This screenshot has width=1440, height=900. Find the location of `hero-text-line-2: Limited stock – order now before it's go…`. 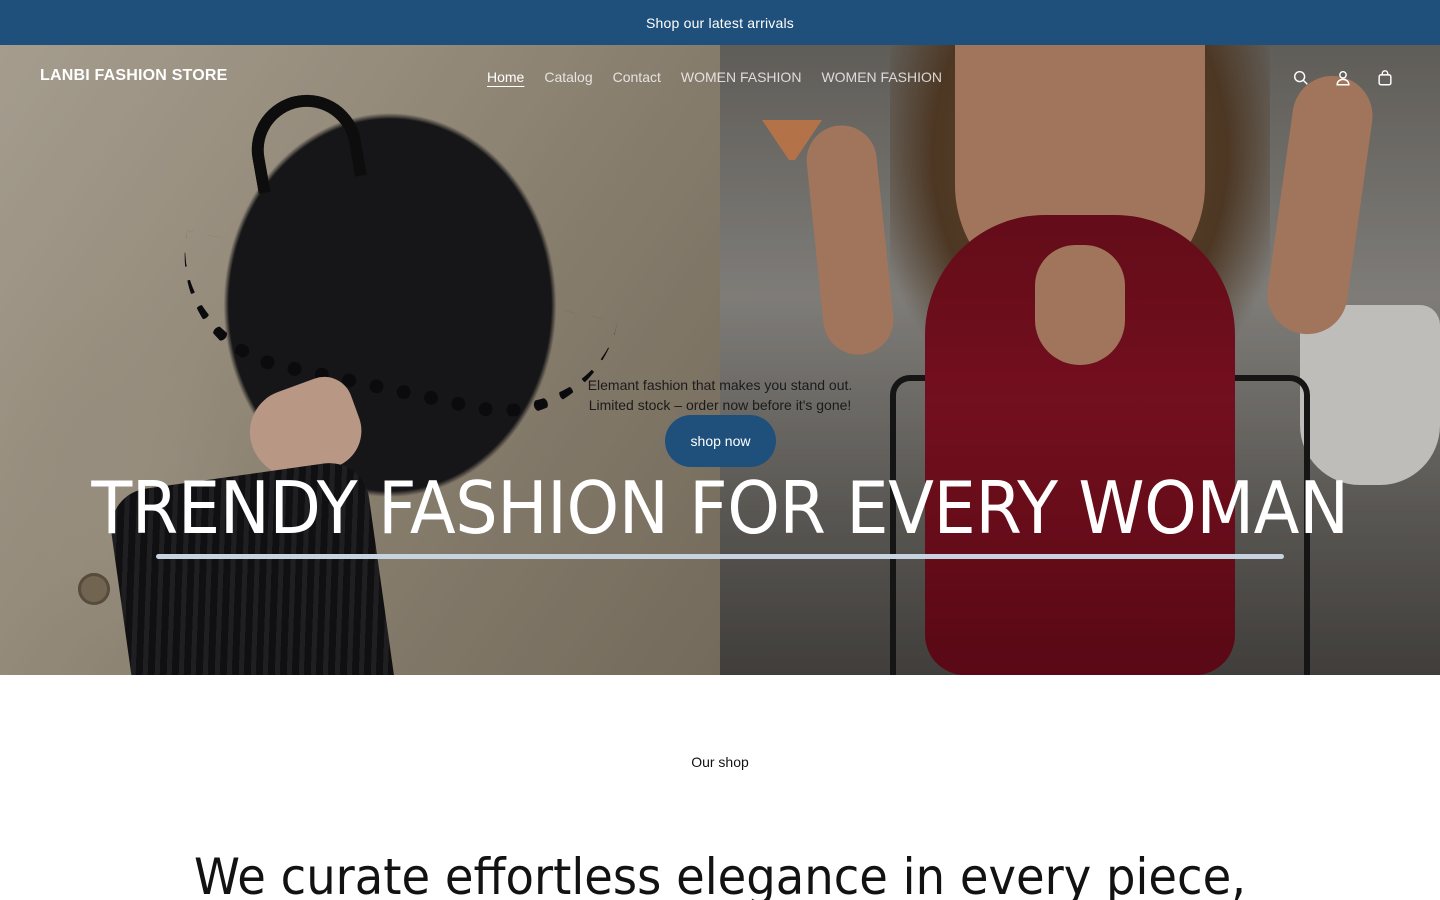

hero-text-line-2: Limited stock – order now before it's go… is located at coordinates (720, 405).